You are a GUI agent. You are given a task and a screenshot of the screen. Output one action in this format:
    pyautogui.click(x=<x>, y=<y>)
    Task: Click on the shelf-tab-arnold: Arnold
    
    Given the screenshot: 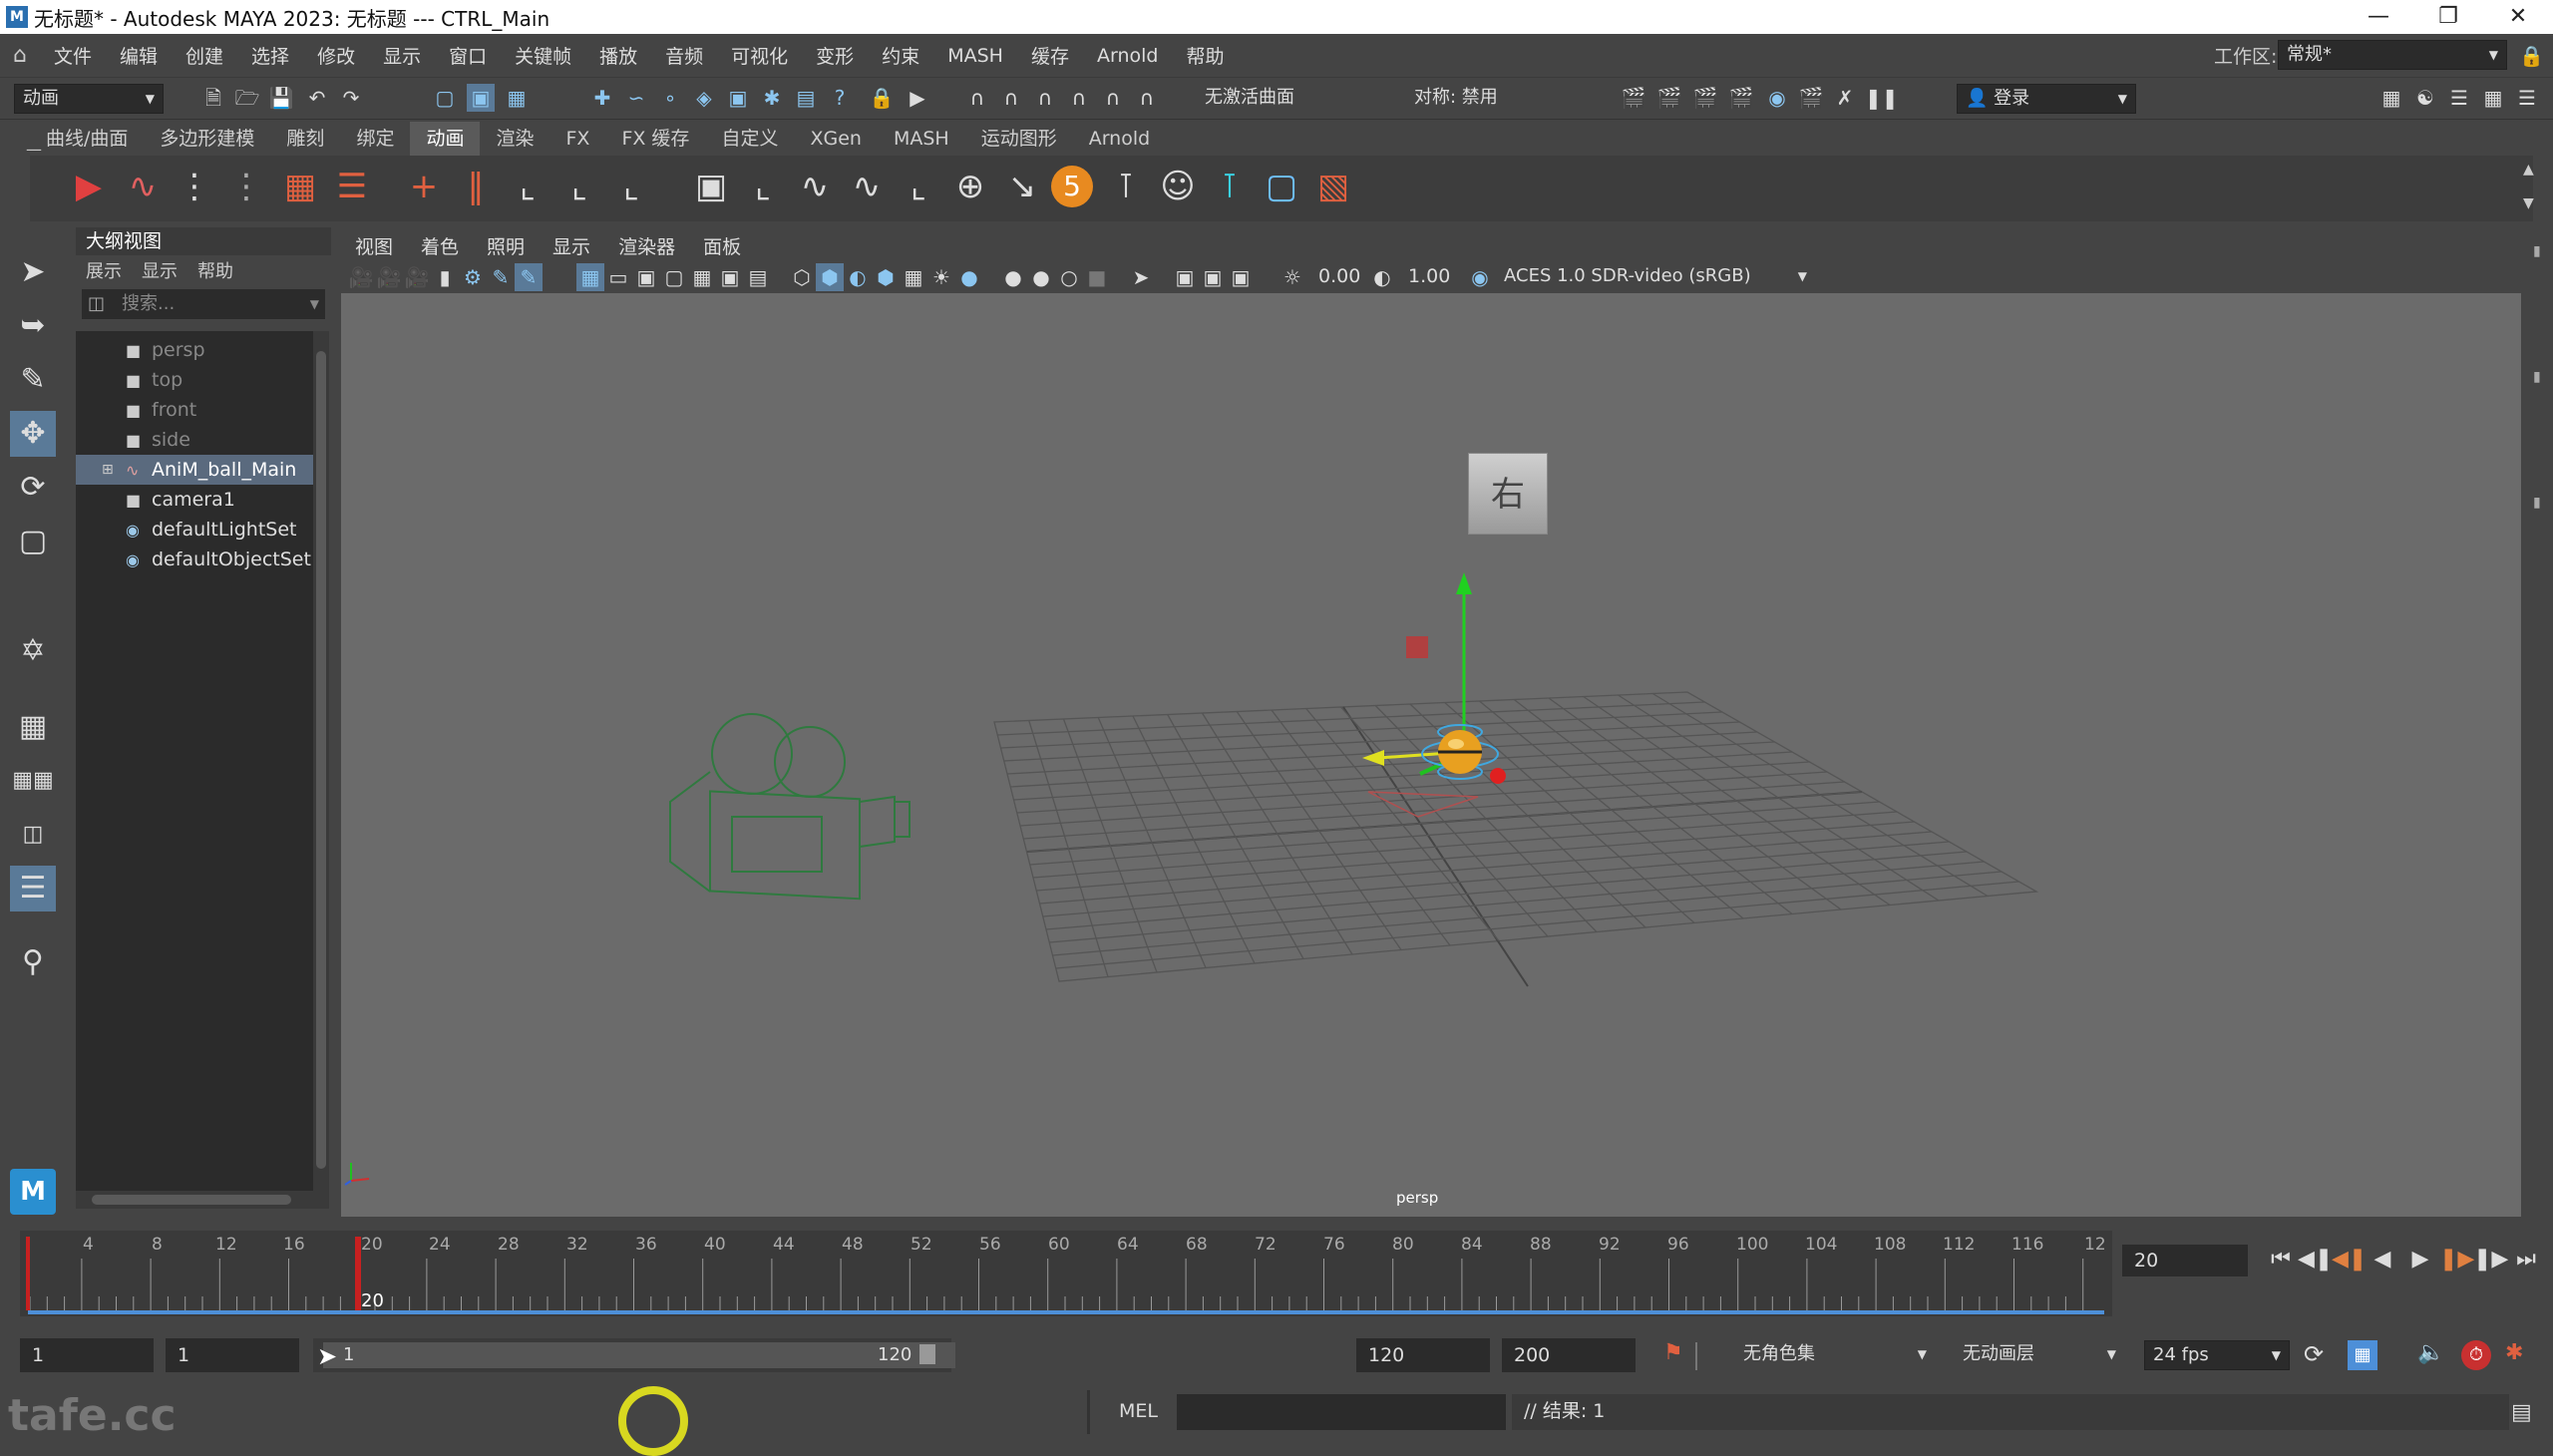 What is the action you would take?
    pyautogui.click(x=1119, y=139)
    